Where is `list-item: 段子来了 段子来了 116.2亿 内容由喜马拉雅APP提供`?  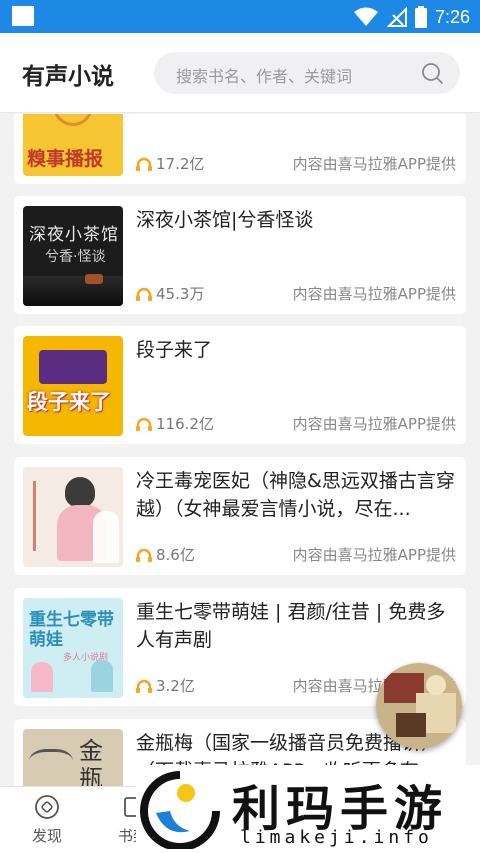
list-item: 段子来了 段子来了 116.2亿 内容由喜马拉雅APP提供 is located at coordinates (240, 385).